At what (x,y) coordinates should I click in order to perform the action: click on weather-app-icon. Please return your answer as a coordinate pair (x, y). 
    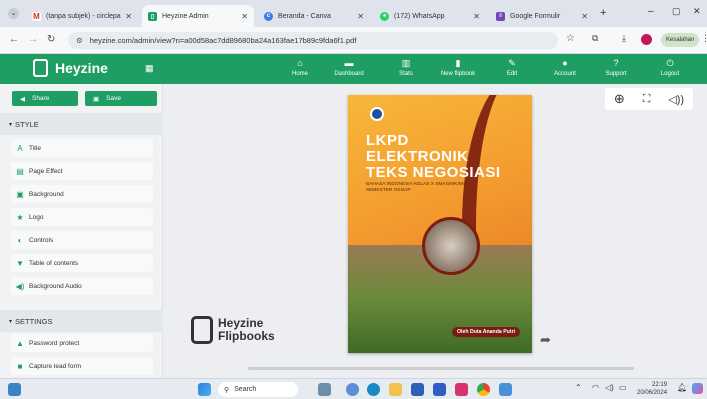
    Looking at the image, I should click on (324, 389).